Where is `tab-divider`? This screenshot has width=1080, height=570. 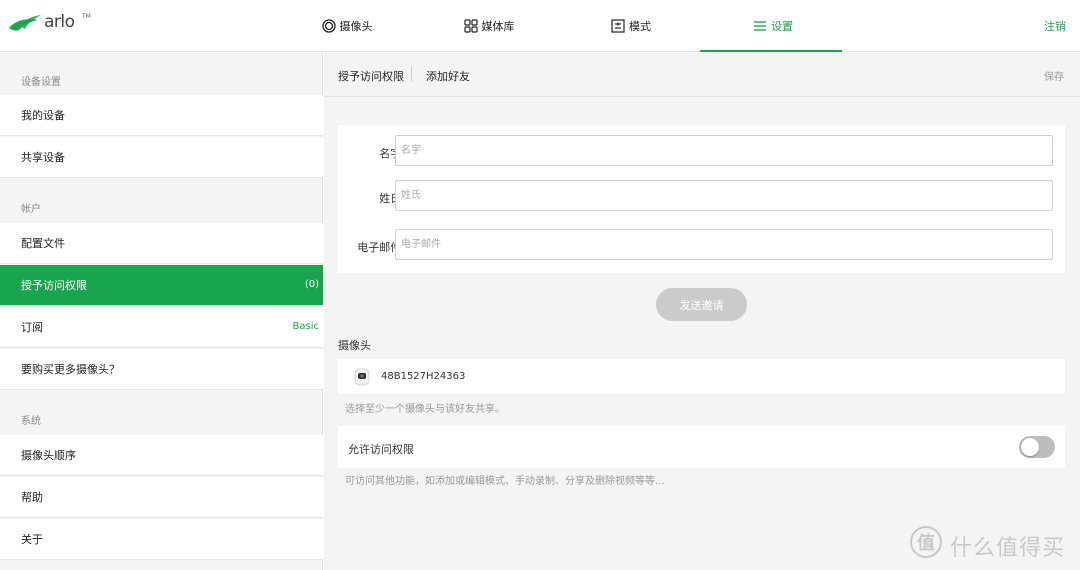
tab-divider is located at coordinates (411, 74).